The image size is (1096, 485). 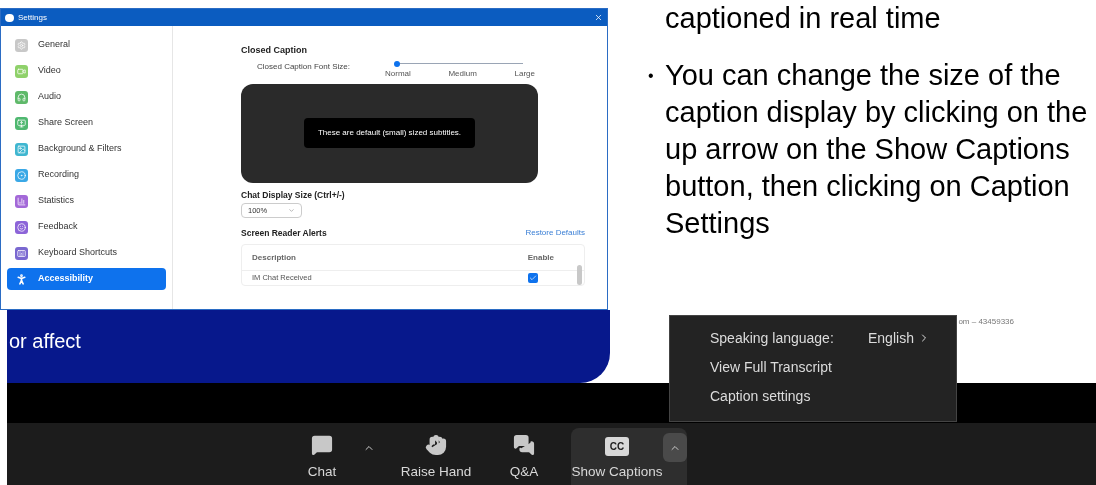 What do you see at coordinates (293, 195) in the screenshot?
I see `chat-display-label: Chat Display Size (Ctrl+/-)` at bounding box center [293, 195].